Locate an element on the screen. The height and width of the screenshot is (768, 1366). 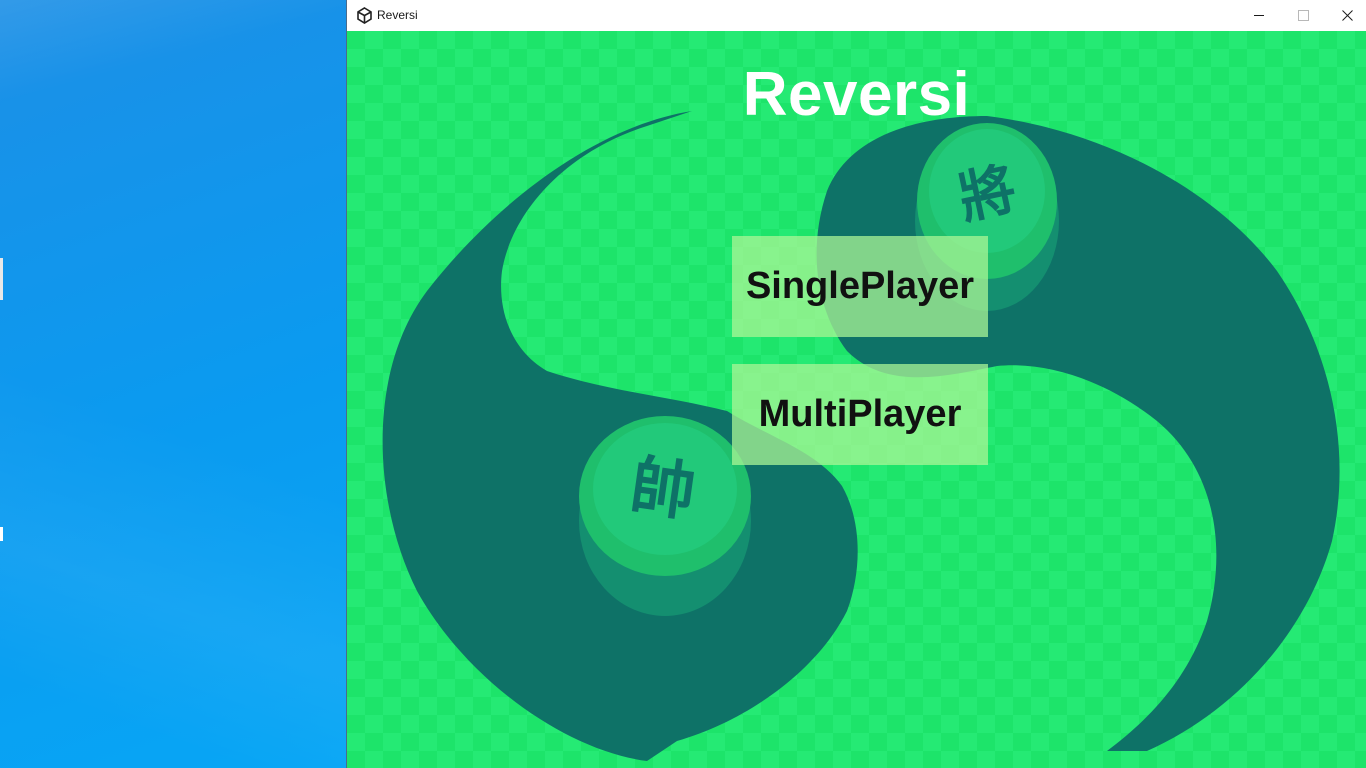
unity-icon is located at coordinates (364, 15).